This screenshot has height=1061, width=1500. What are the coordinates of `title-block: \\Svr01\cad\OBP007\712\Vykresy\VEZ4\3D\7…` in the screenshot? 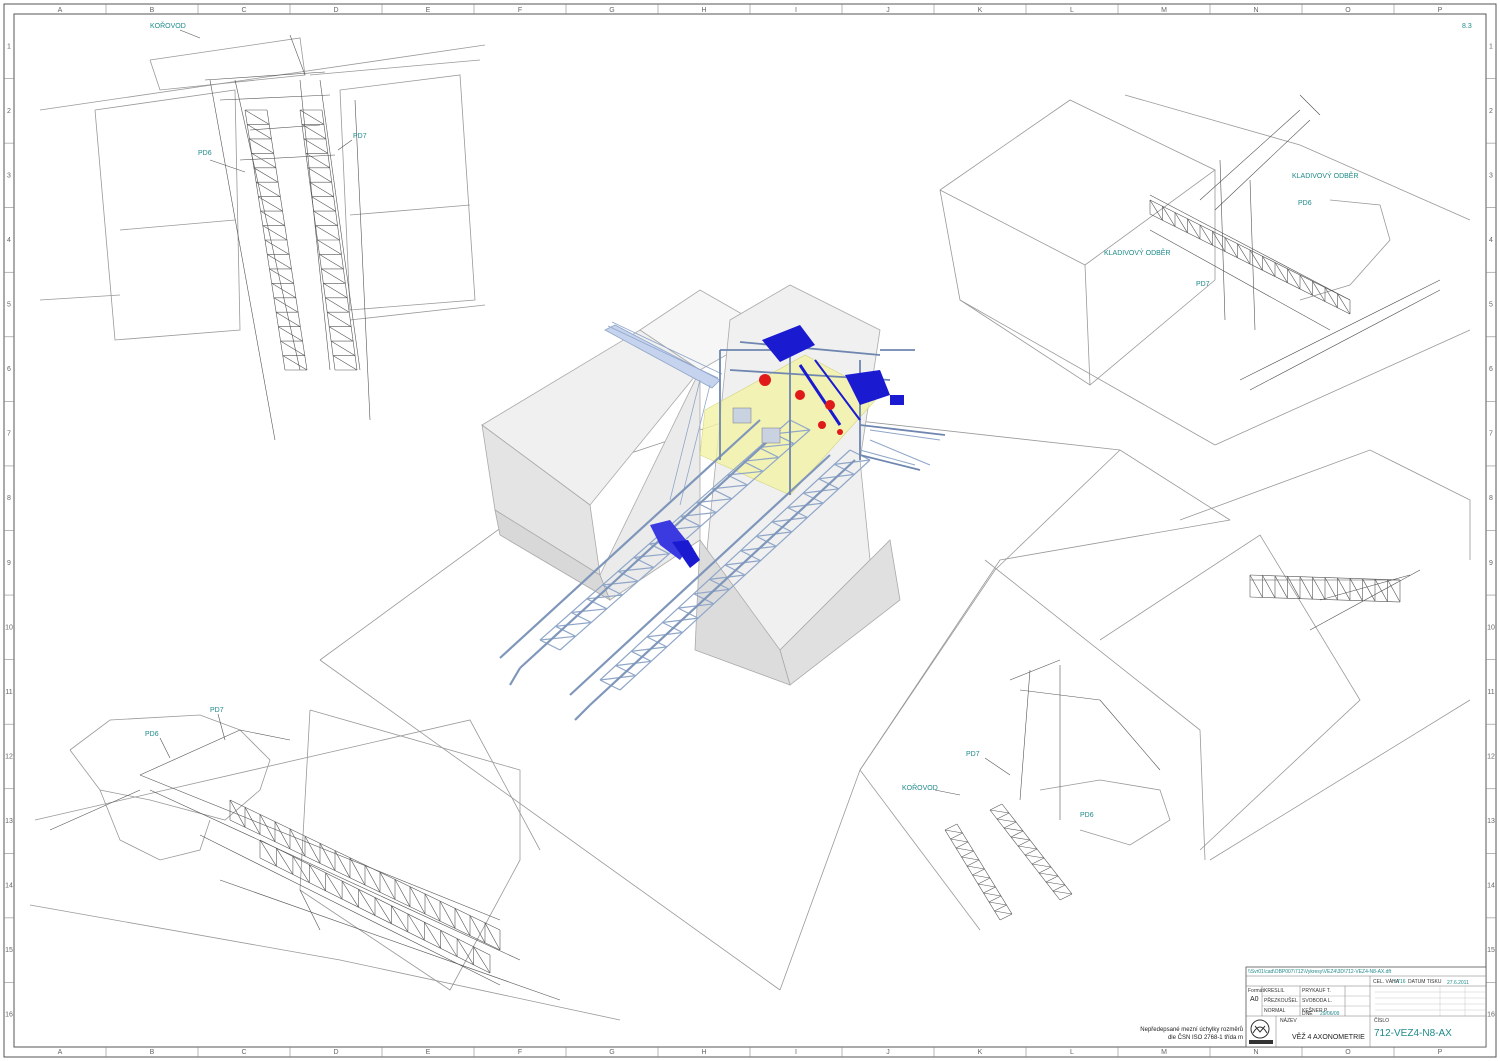 It's located at (1366, 1007).